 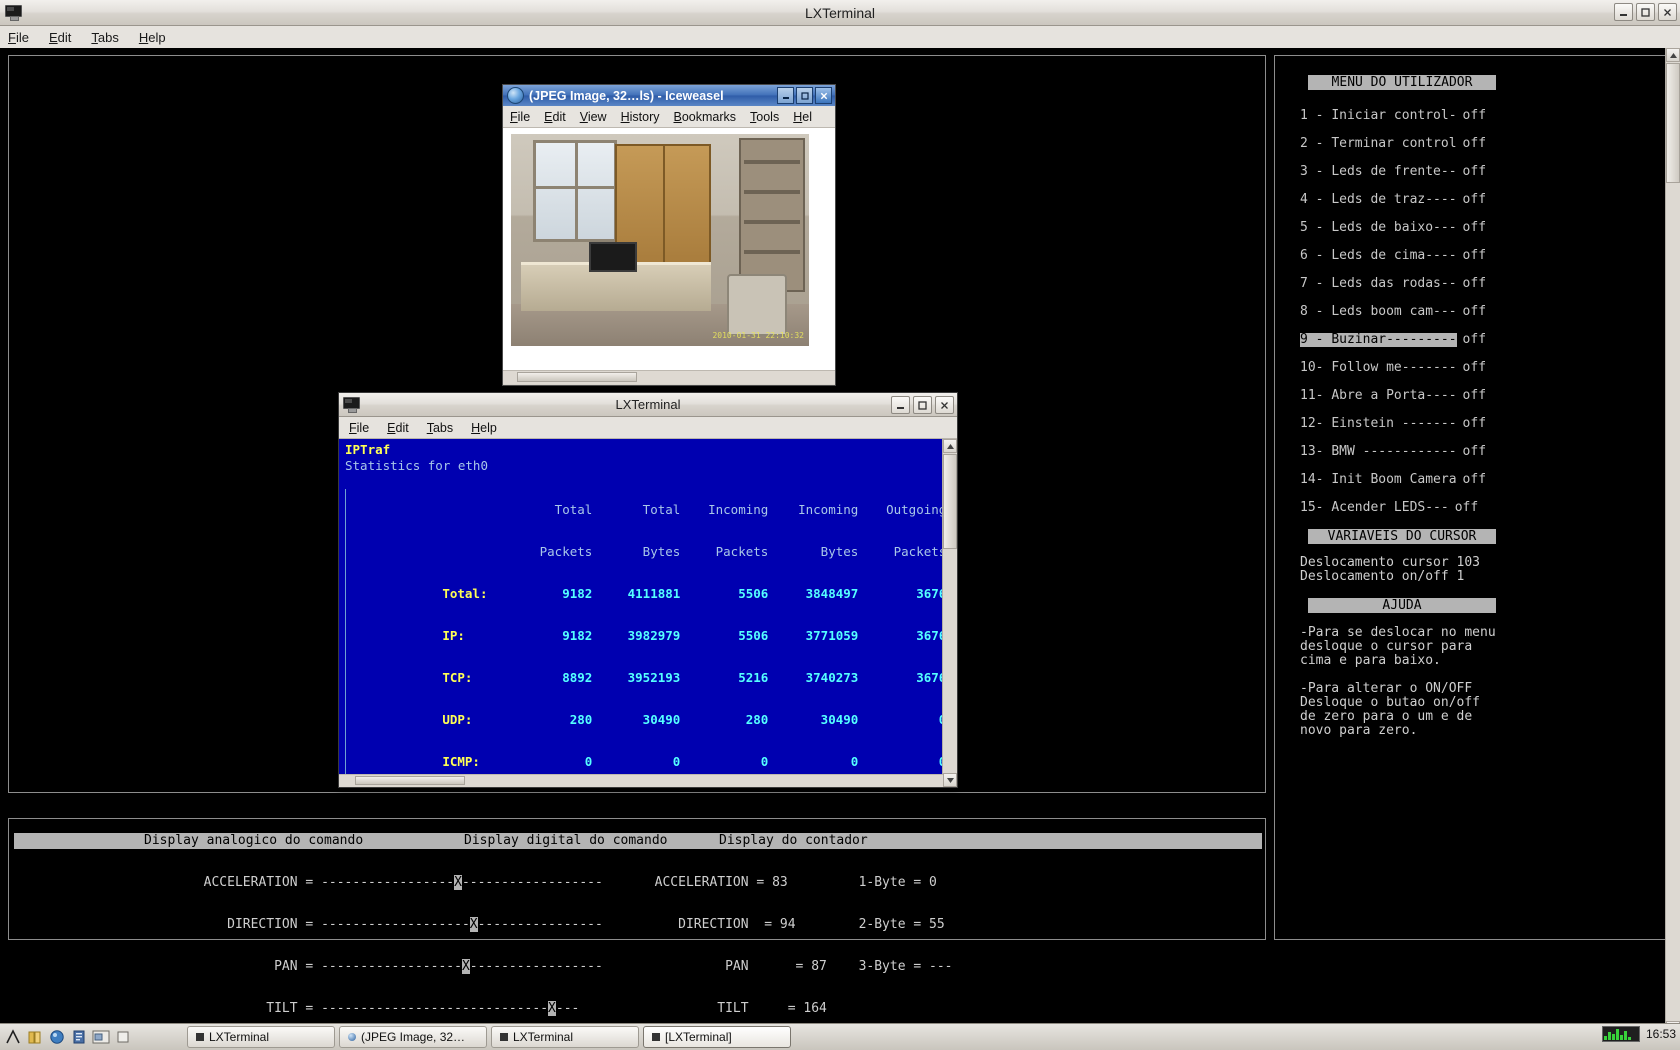 I want to click on browser-close-button, so click(x=823, y=95).